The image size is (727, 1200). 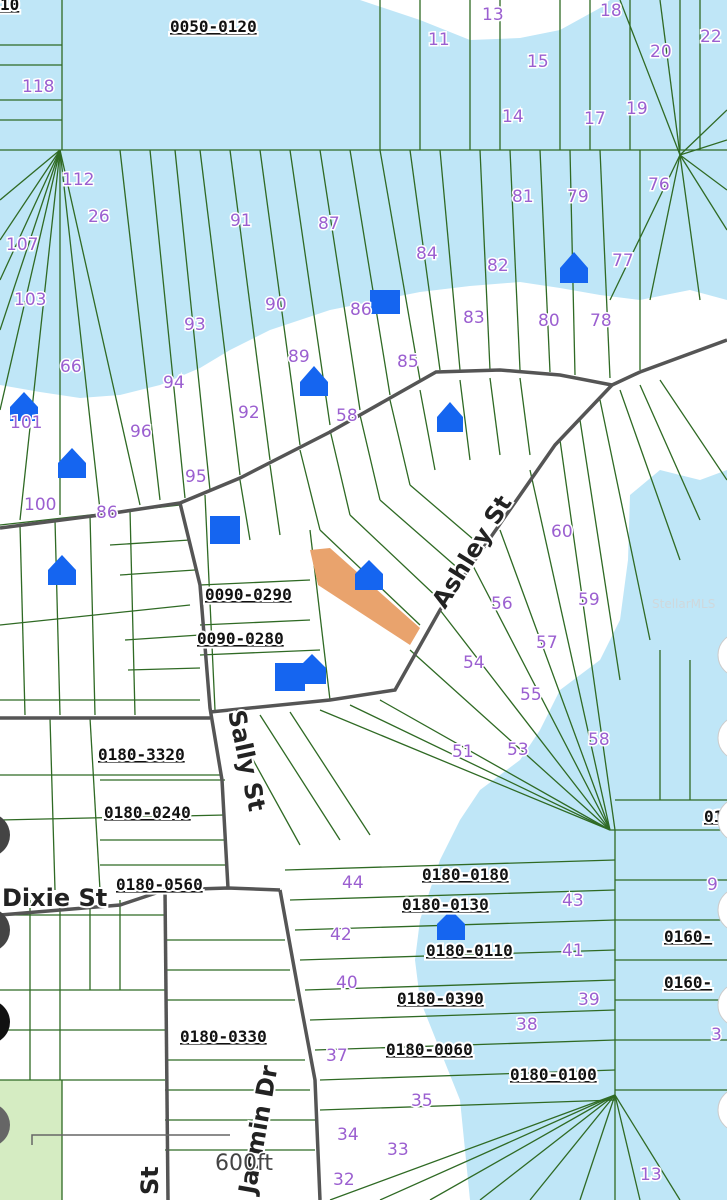 I want to click on parcel-label: 0180-0180, so click(x=465, y=874).